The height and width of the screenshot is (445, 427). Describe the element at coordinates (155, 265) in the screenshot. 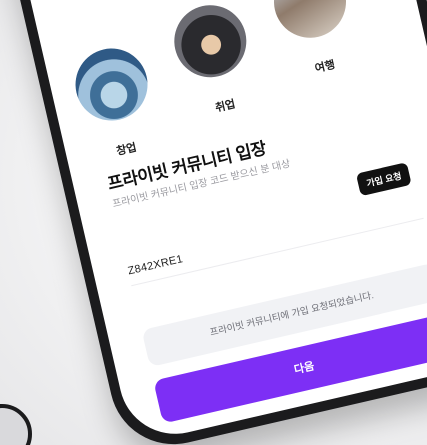

I see `community-code-input: Z842XRE1` at that location.